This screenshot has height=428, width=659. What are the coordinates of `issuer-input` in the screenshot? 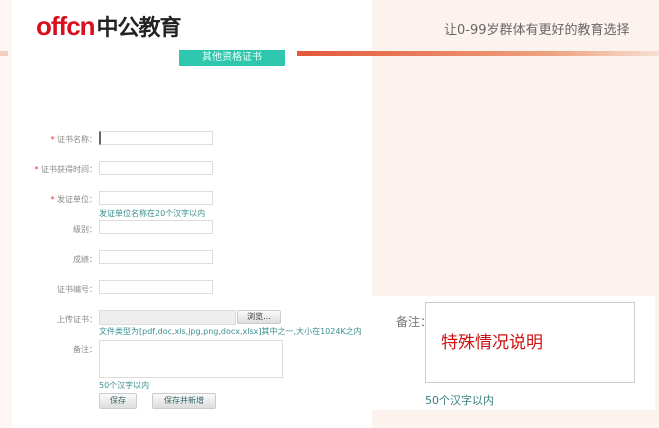 It's located at (156, 198).